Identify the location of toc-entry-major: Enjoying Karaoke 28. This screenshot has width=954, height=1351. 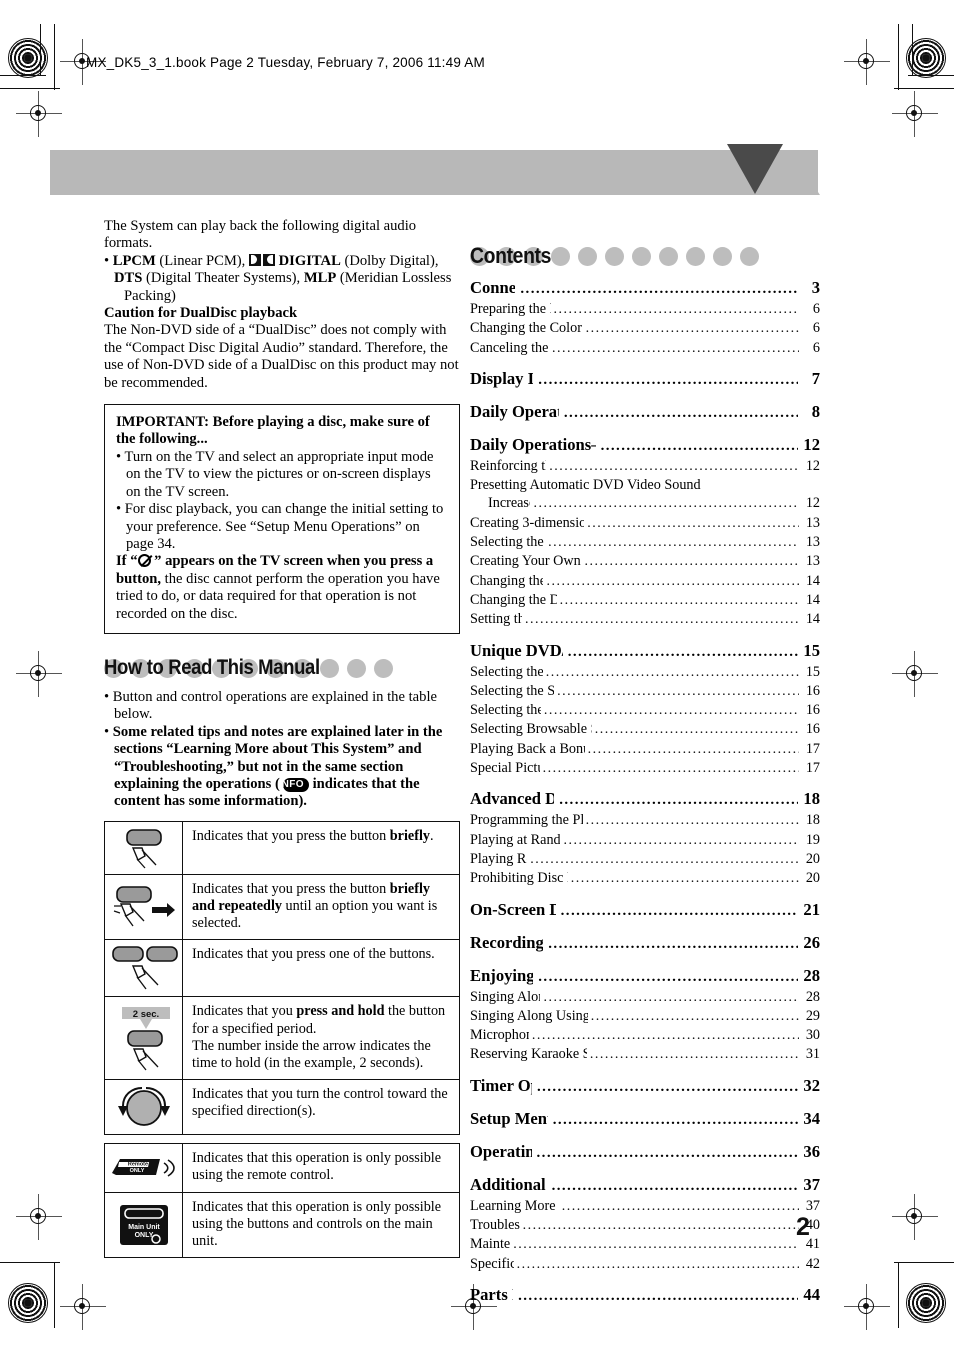
(645, 976).